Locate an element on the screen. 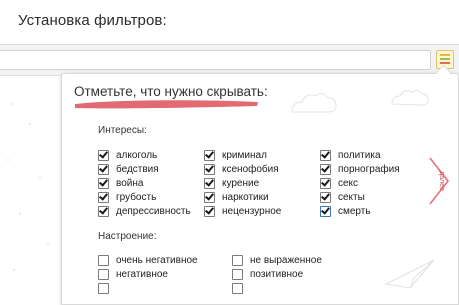 Image resolution: width=459 pixels, height=305 pixels. mood-option-neutral: не выраженное is located at coordinates (277, 260).